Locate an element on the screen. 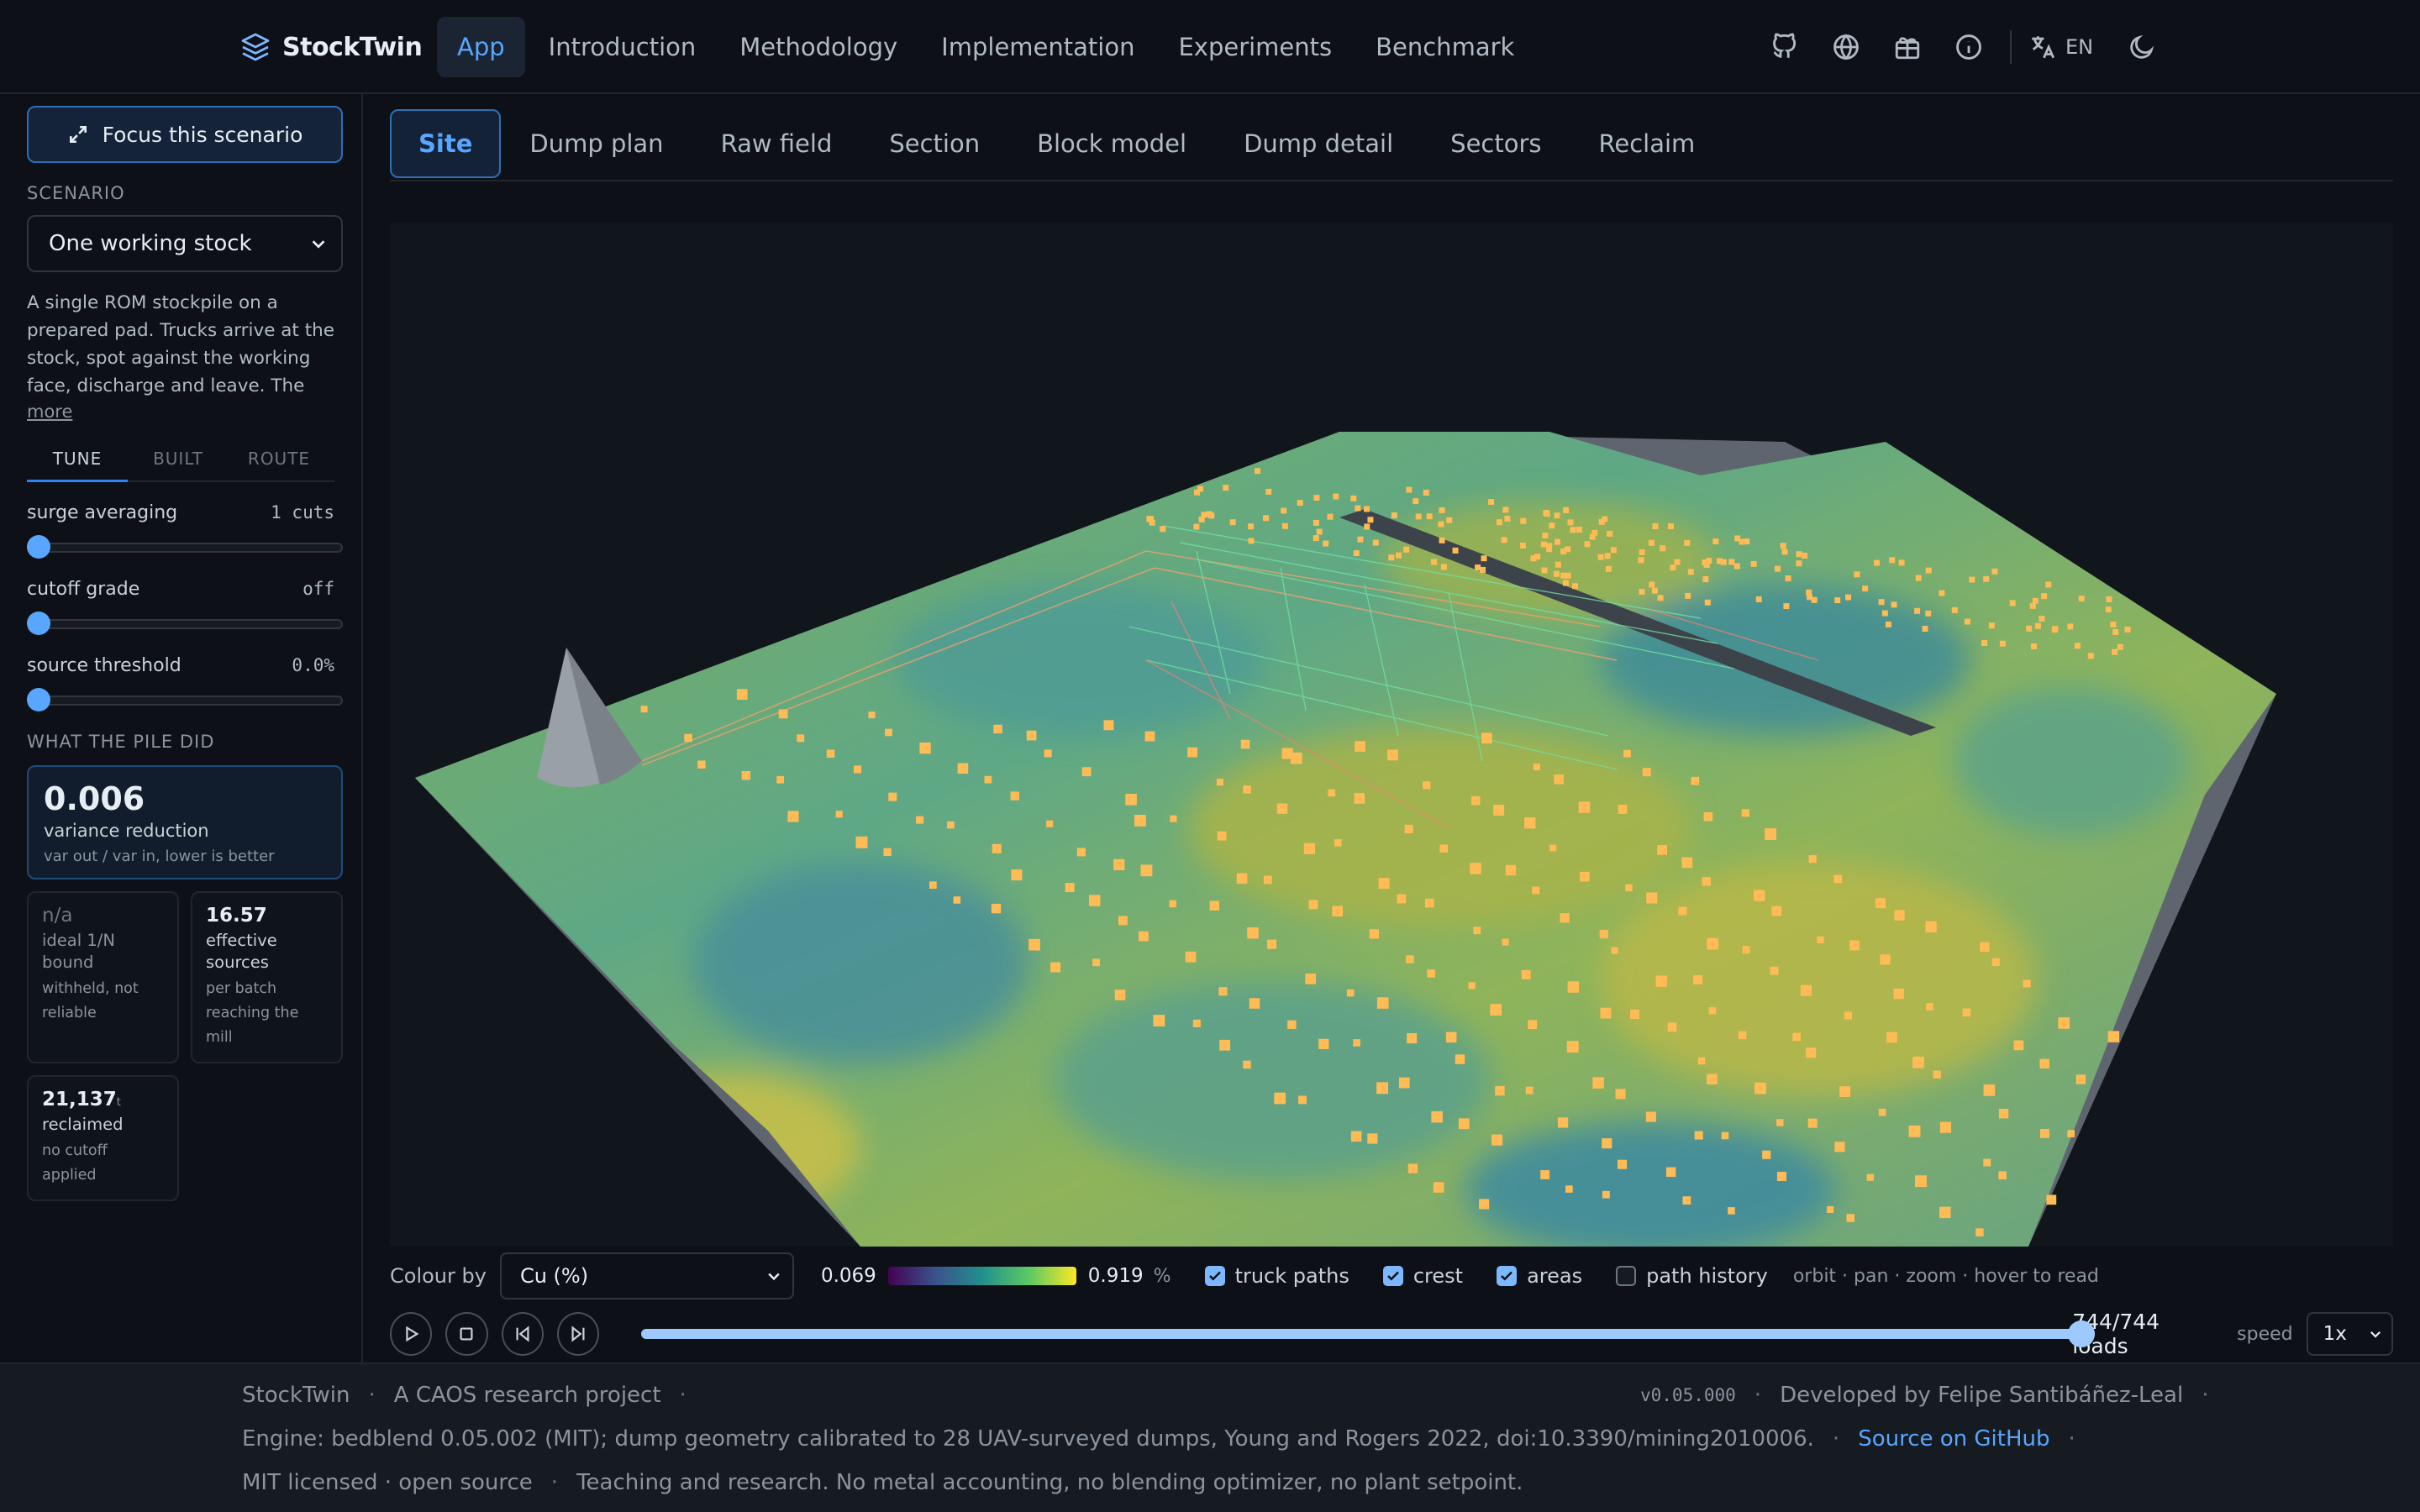  toggle-areas: areas is located at coordinates (1539, 1276).